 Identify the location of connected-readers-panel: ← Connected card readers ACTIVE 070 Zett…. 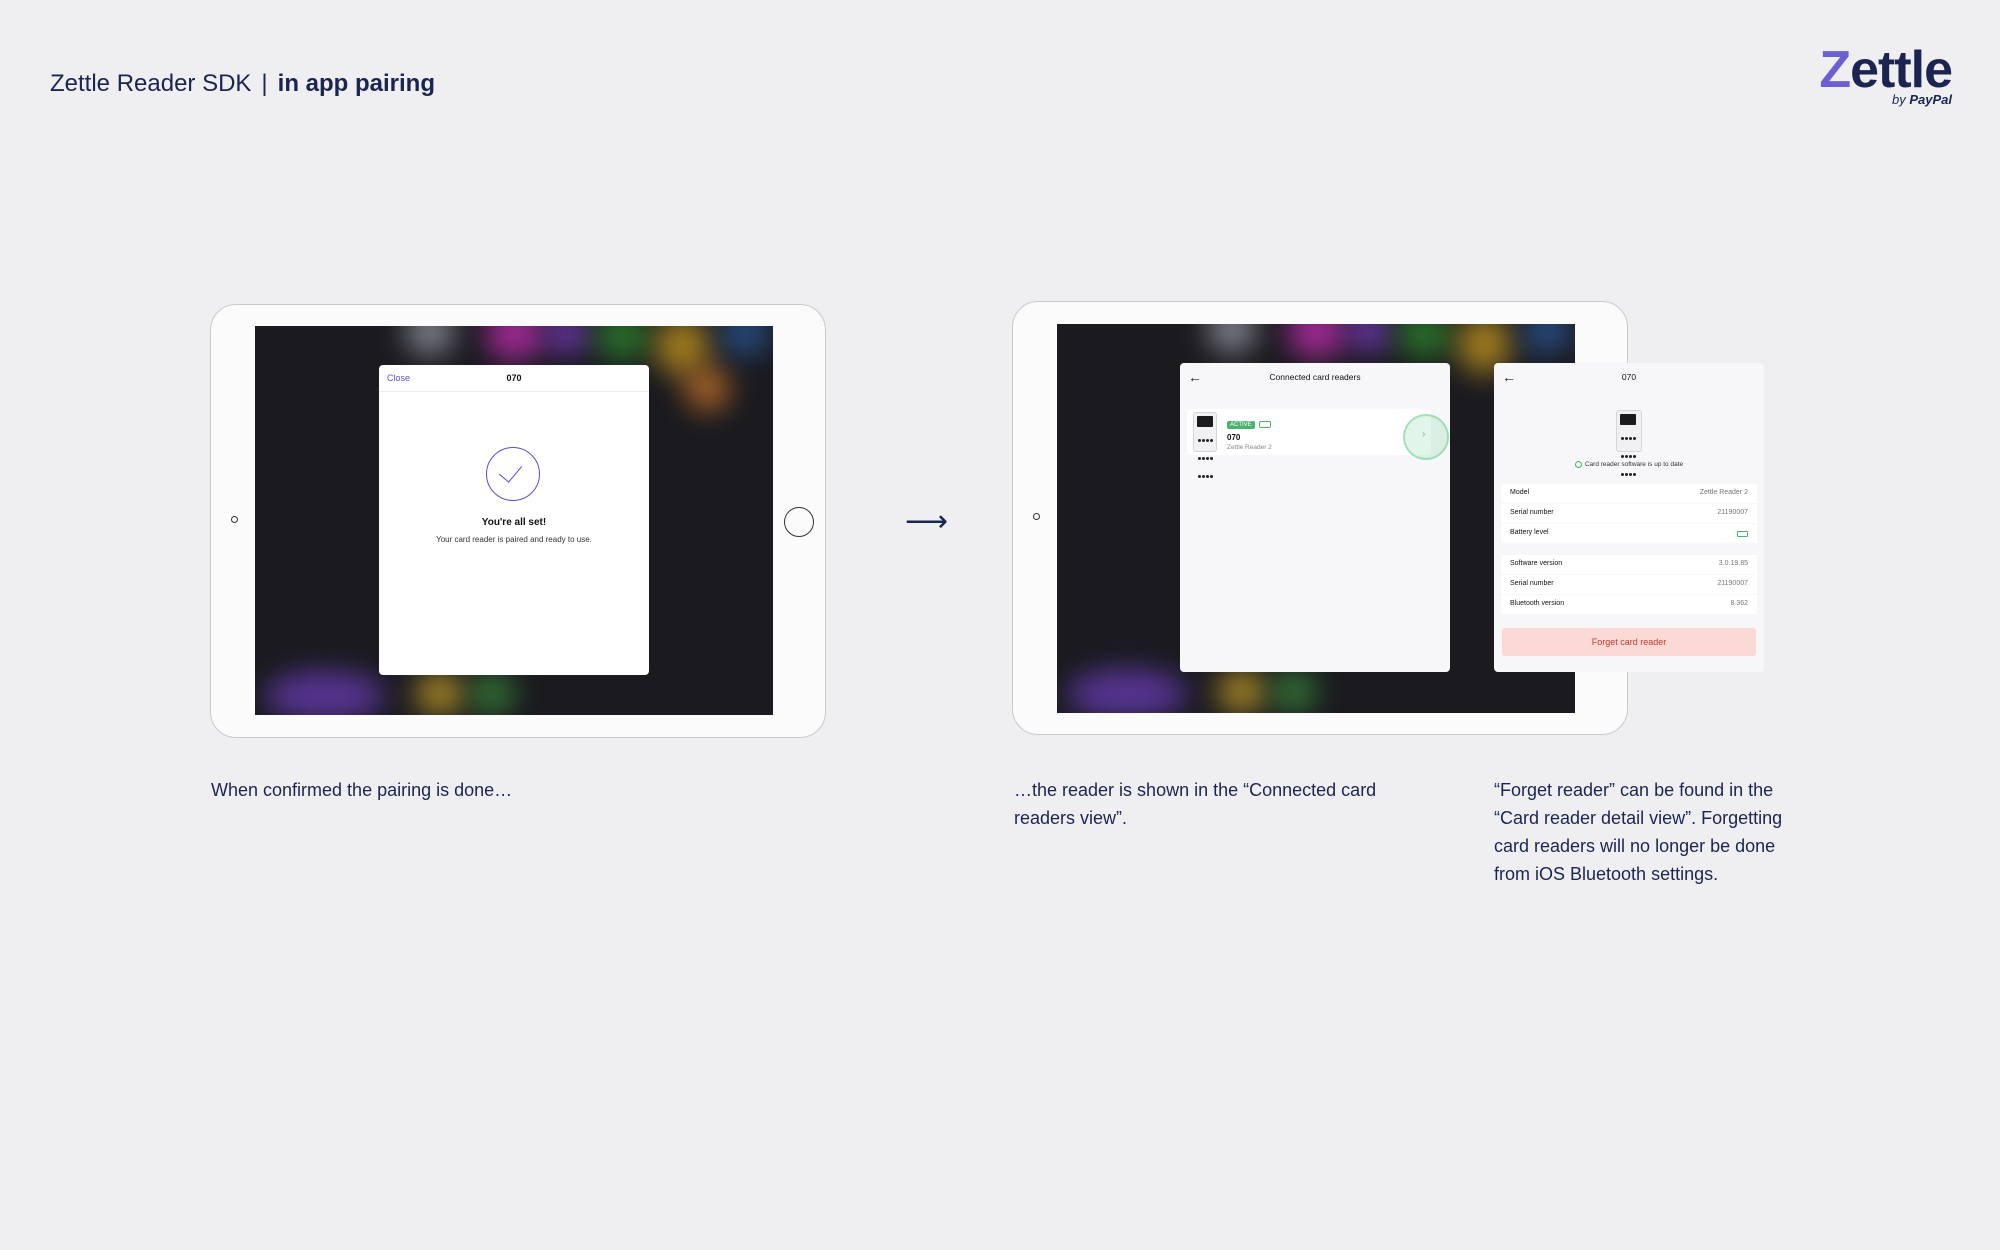
(1315, 517).